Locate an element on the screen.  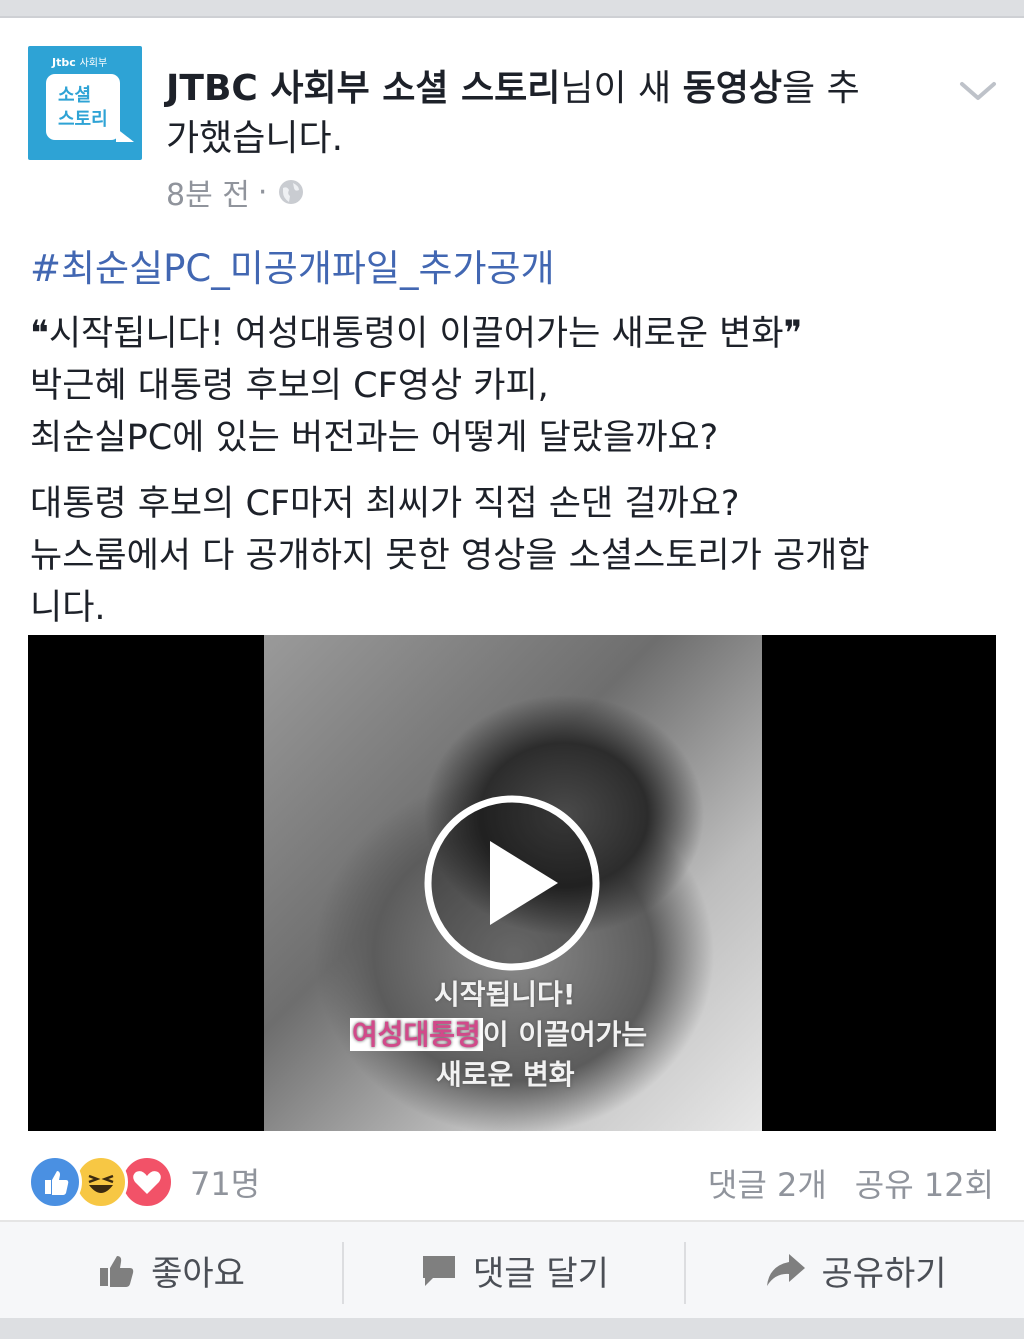
reaction-summary: 71명 is located at coordinates (144, 1182).